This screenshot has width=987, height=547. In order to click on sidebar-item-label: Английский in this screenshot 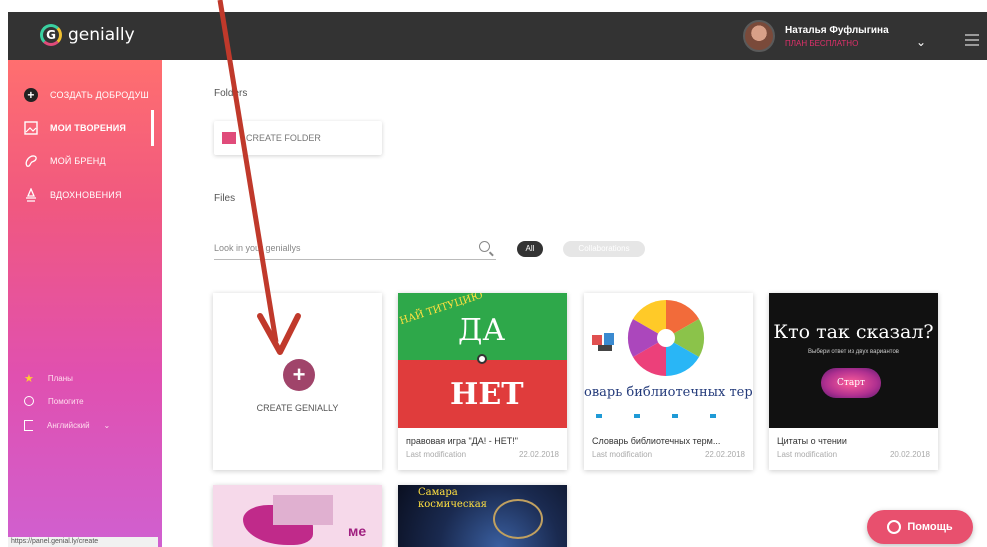, I will do `click(68, 425)`.